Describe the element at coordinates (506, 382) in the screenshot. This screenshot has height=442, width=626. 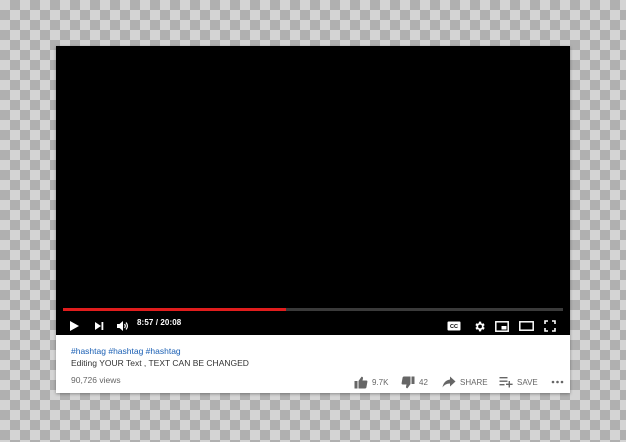
I see `playlist-add-icon` at that location.